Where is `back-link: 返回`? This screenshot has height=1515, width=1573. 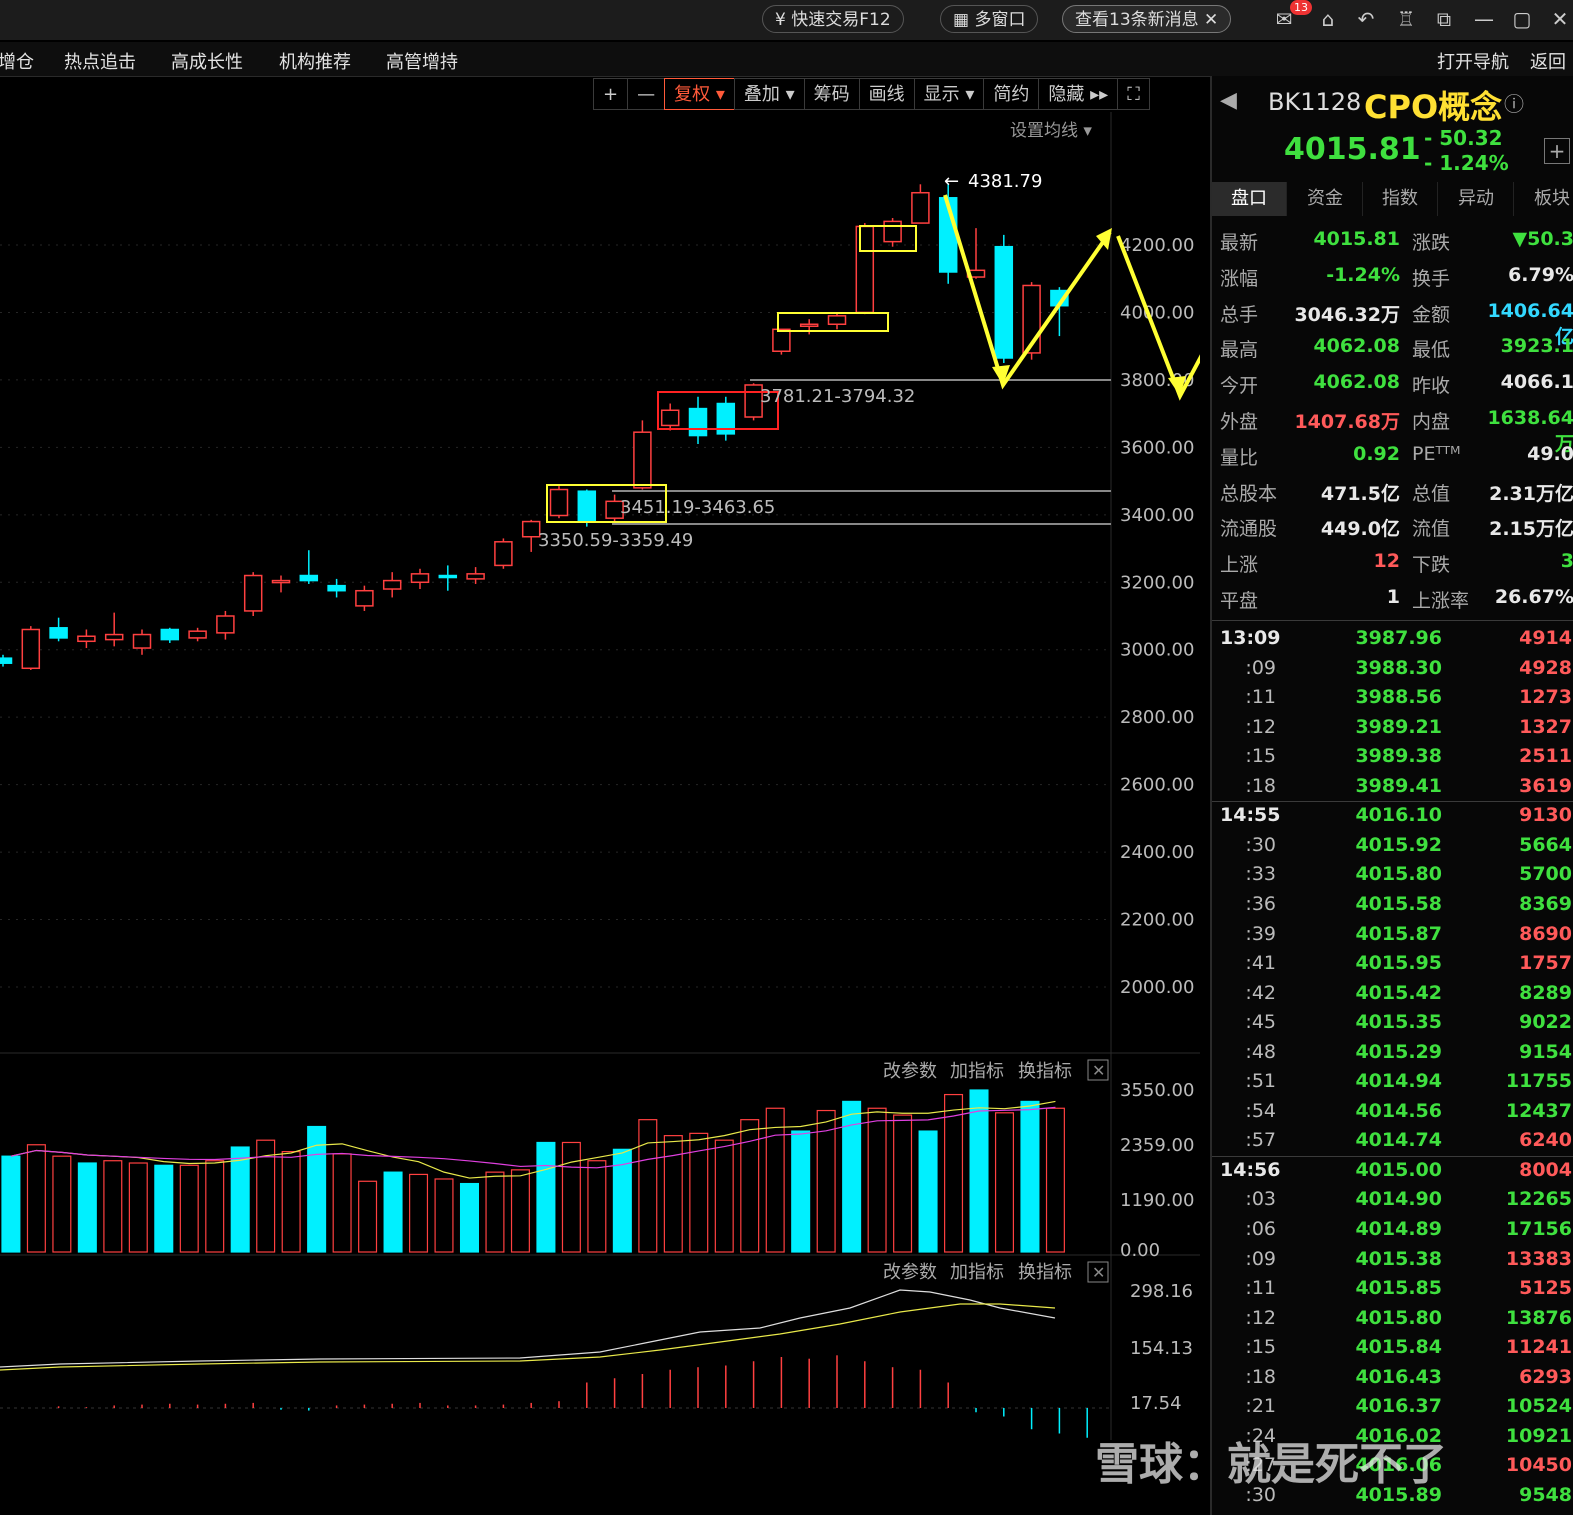 back-link: 返回 is located at coordinates (1548, 61).